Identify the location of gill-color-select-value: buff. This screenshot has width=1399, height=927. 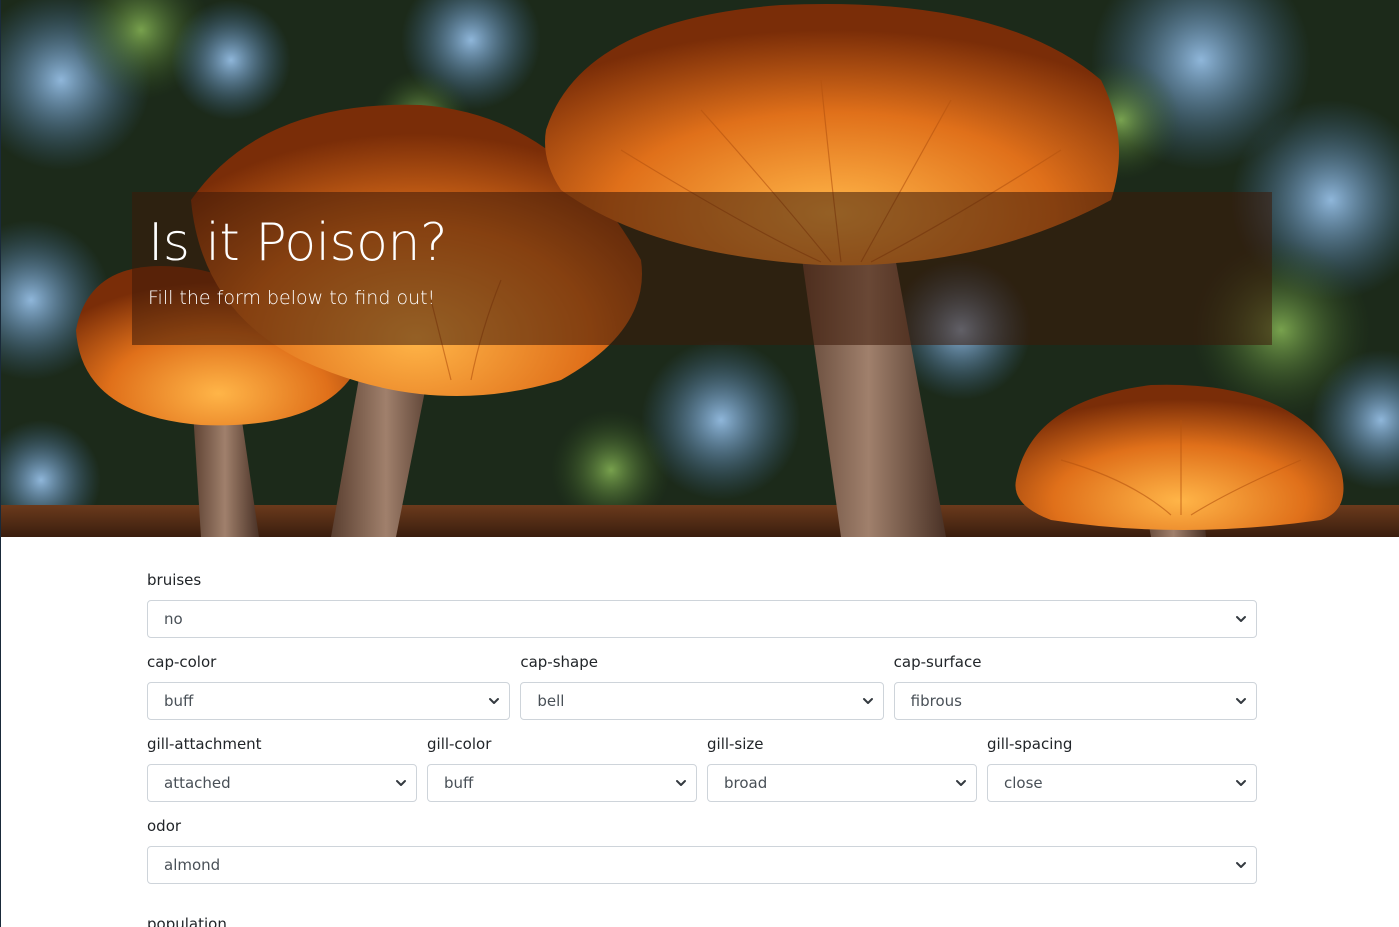
(459, 783).